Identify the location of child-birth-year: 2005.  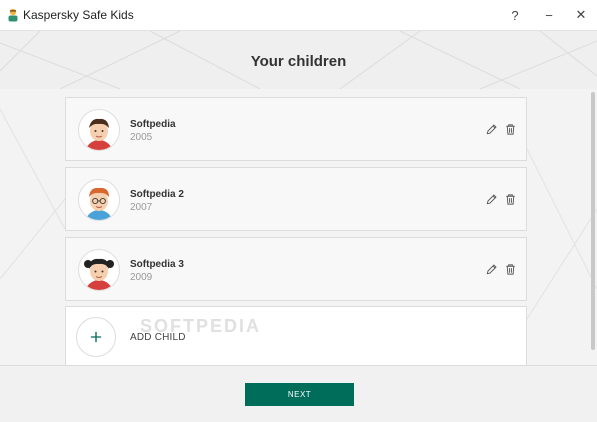
(141, 137).